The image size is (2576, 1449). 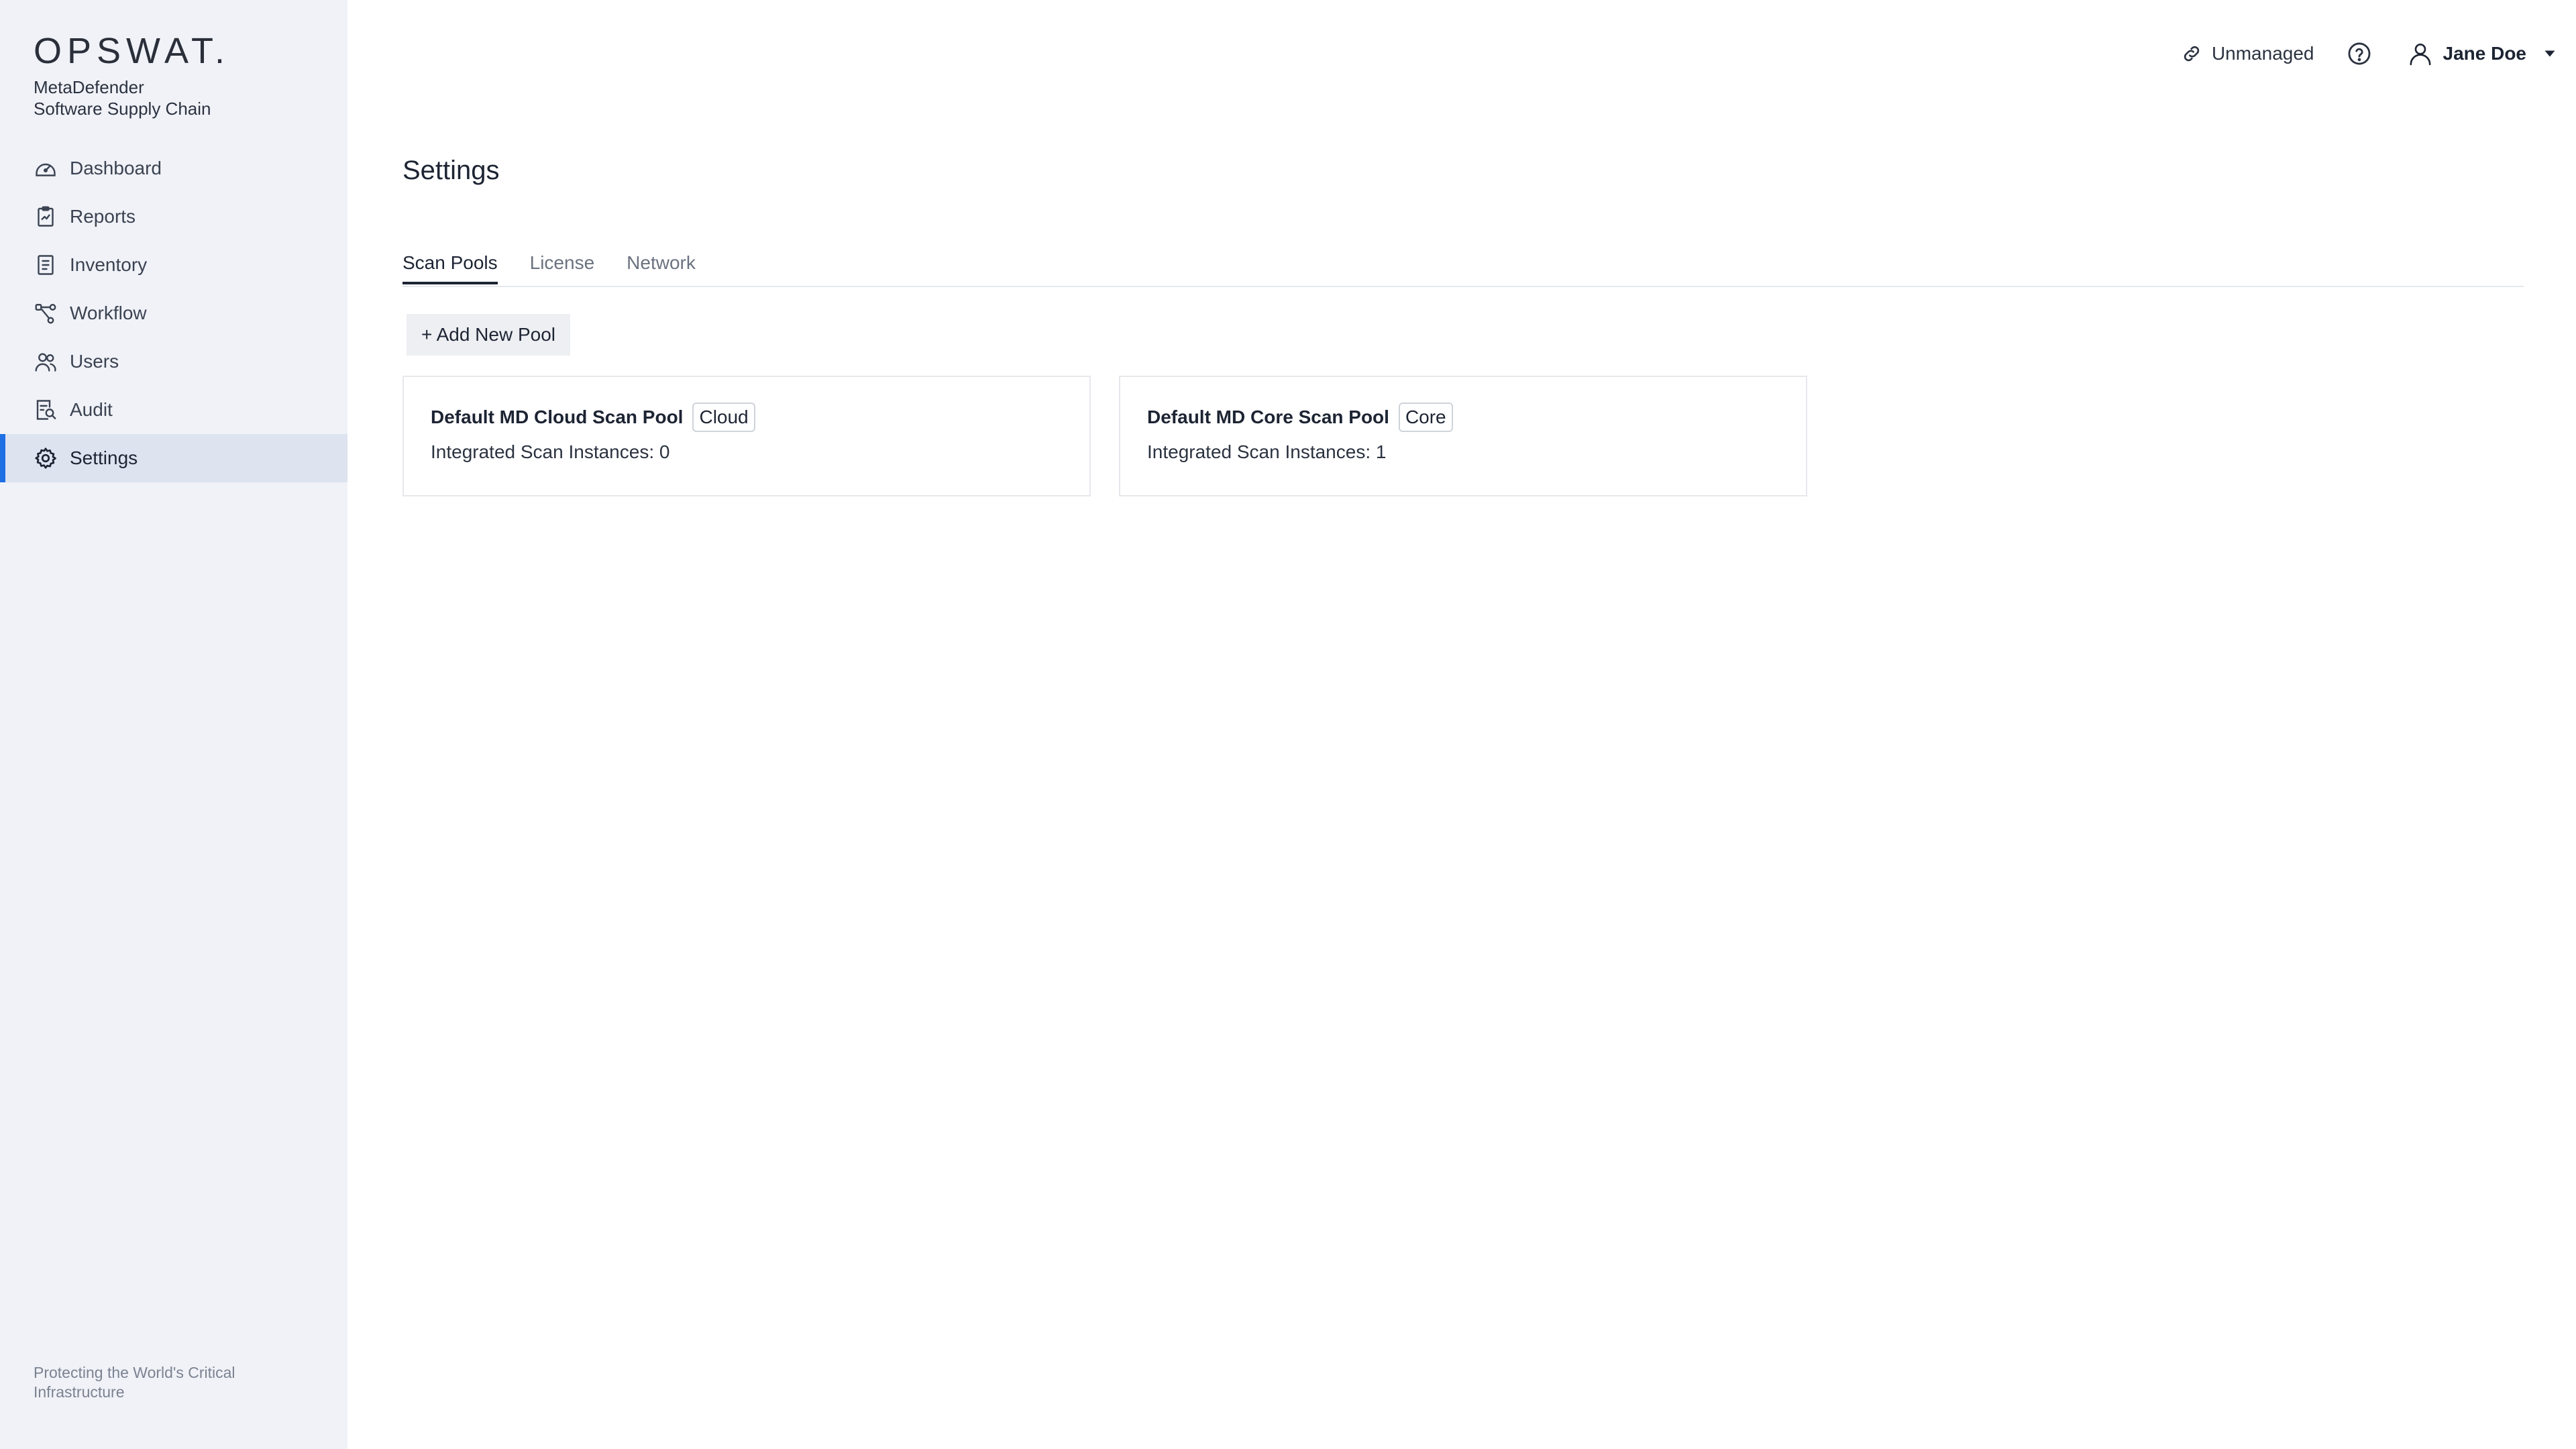 What do you see at coordinates (94, 361) in the screenshot?
I see `sidebar-item-label: Users` at bounding box center [94, 361].